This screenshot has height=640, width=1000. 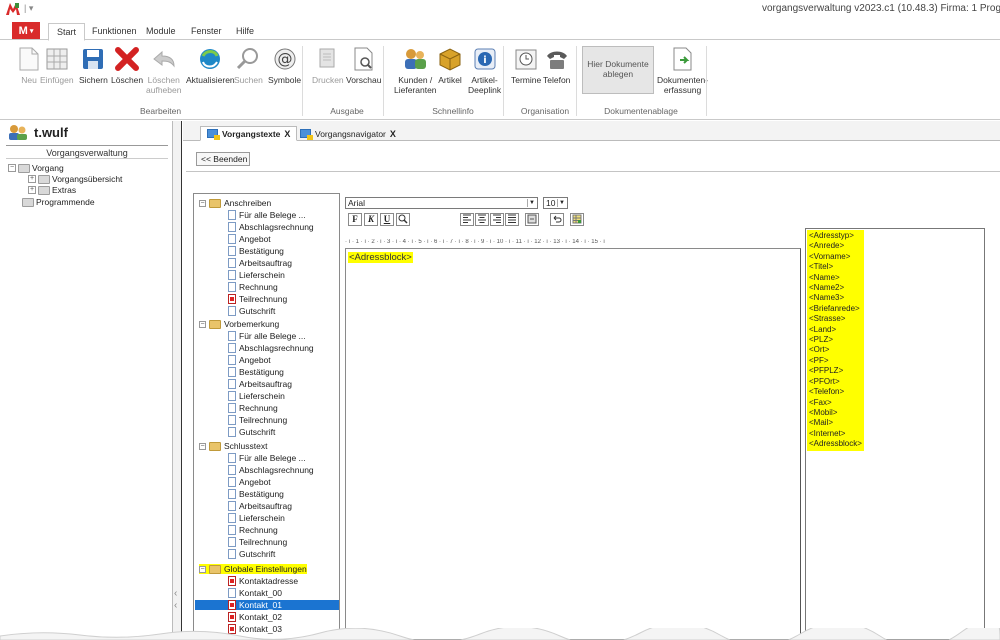 What do you see at coordinates (248, 65) in the screenshot?
I see `suchen-button: Suchen` at bounding box center [248, 65].